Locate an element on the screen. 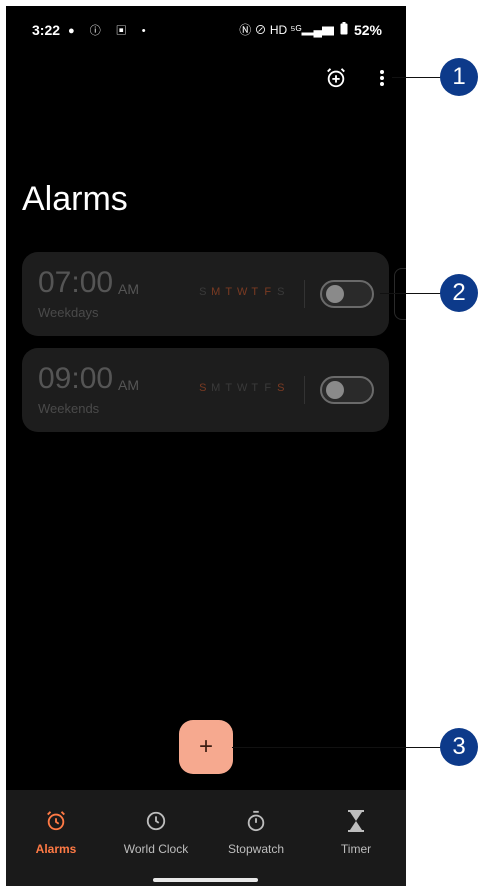 The image size is (479, 886). alarm-card-weekdays: 07:00 AM Weekdays S M T W T F S is located at coordinates (205, 294).